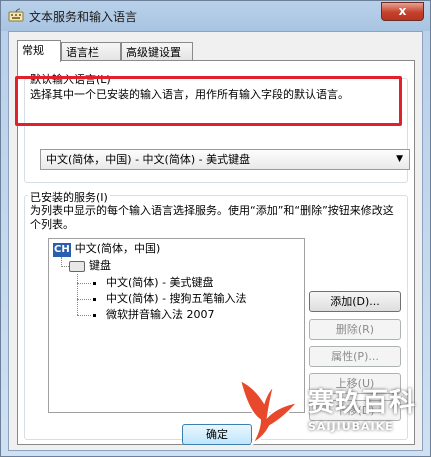 The width and height of the screenshot is (431, 457). I want to click on tree-category-row: 键盘, so click(90, 266).